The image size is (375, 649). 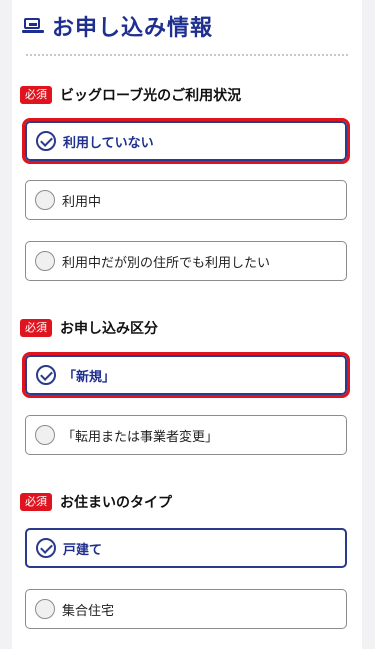 I want to click on section-label-application-type: 必須 お申し込み区分, so click(x=89, y=328).